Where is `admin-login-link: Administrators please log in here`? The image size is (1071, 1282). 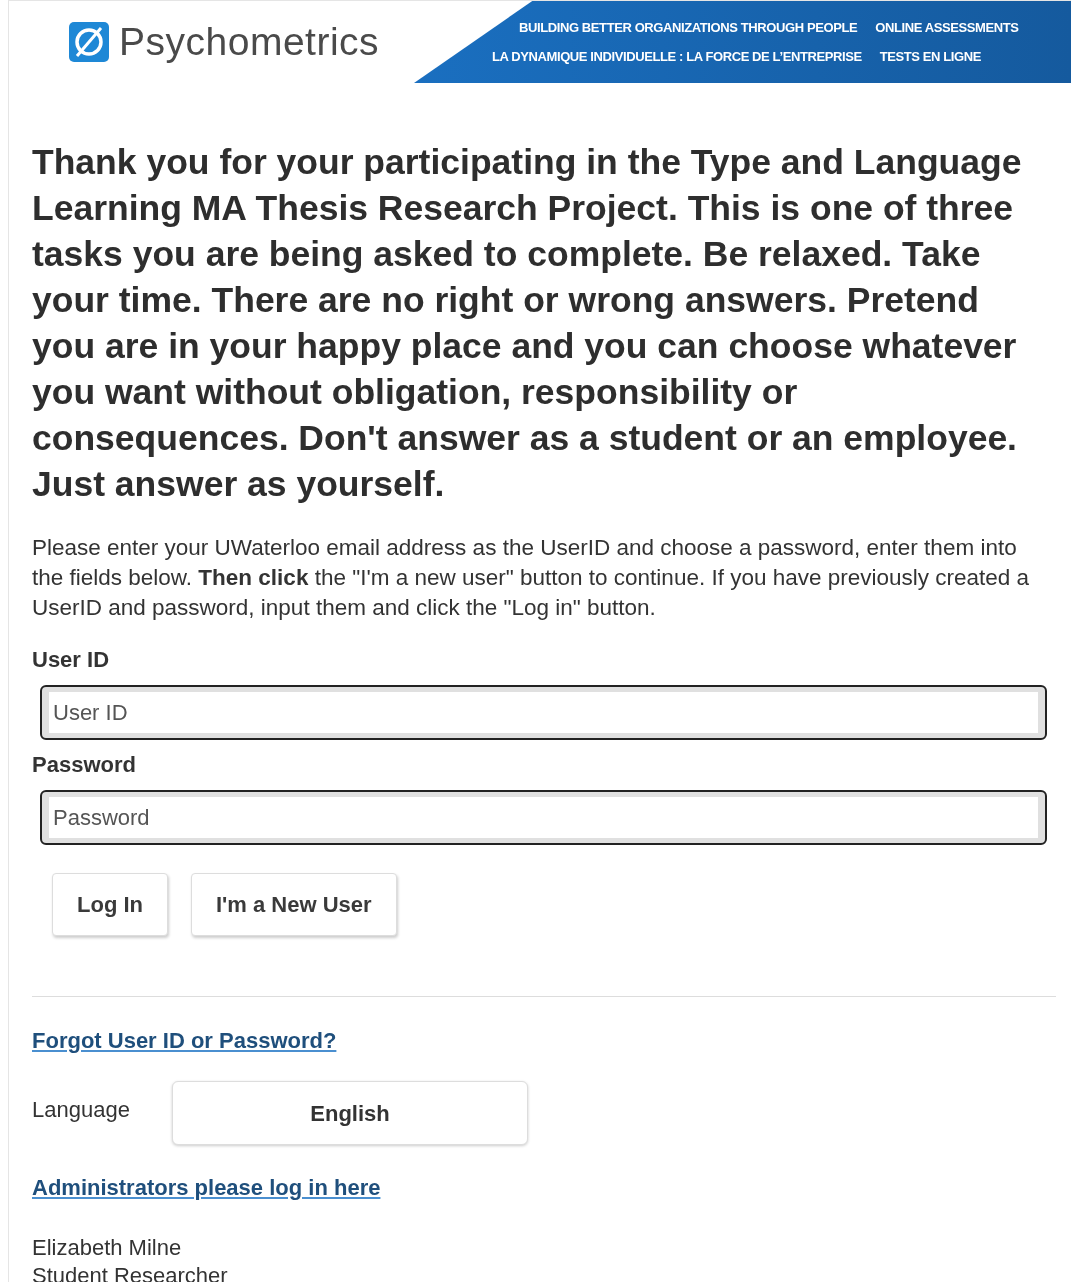
admin-login-link: Administrators please log in here is located at coordinates (206, 1187).